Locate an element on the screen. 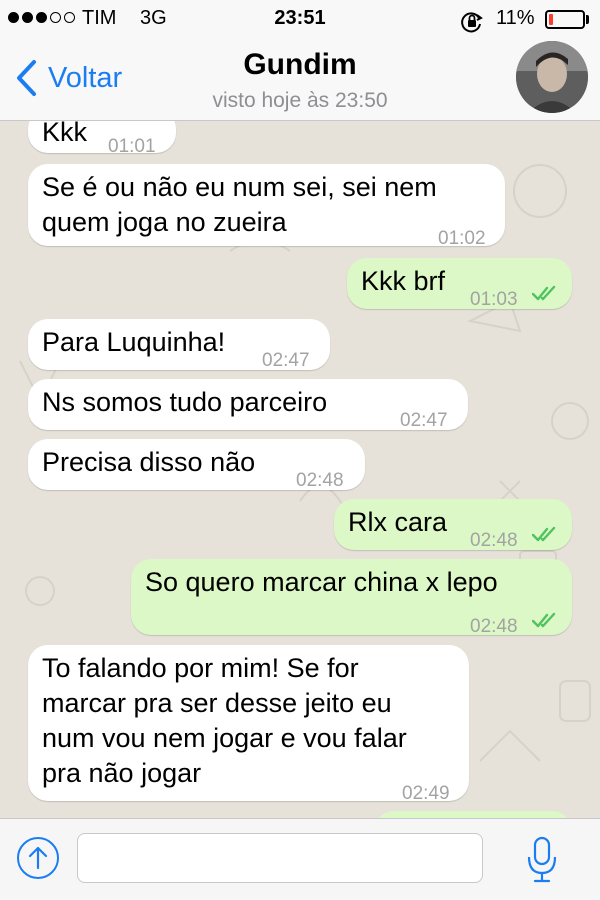 The image size is (600, 900). upload-arrow-icon is located at coordinates (38, 858).